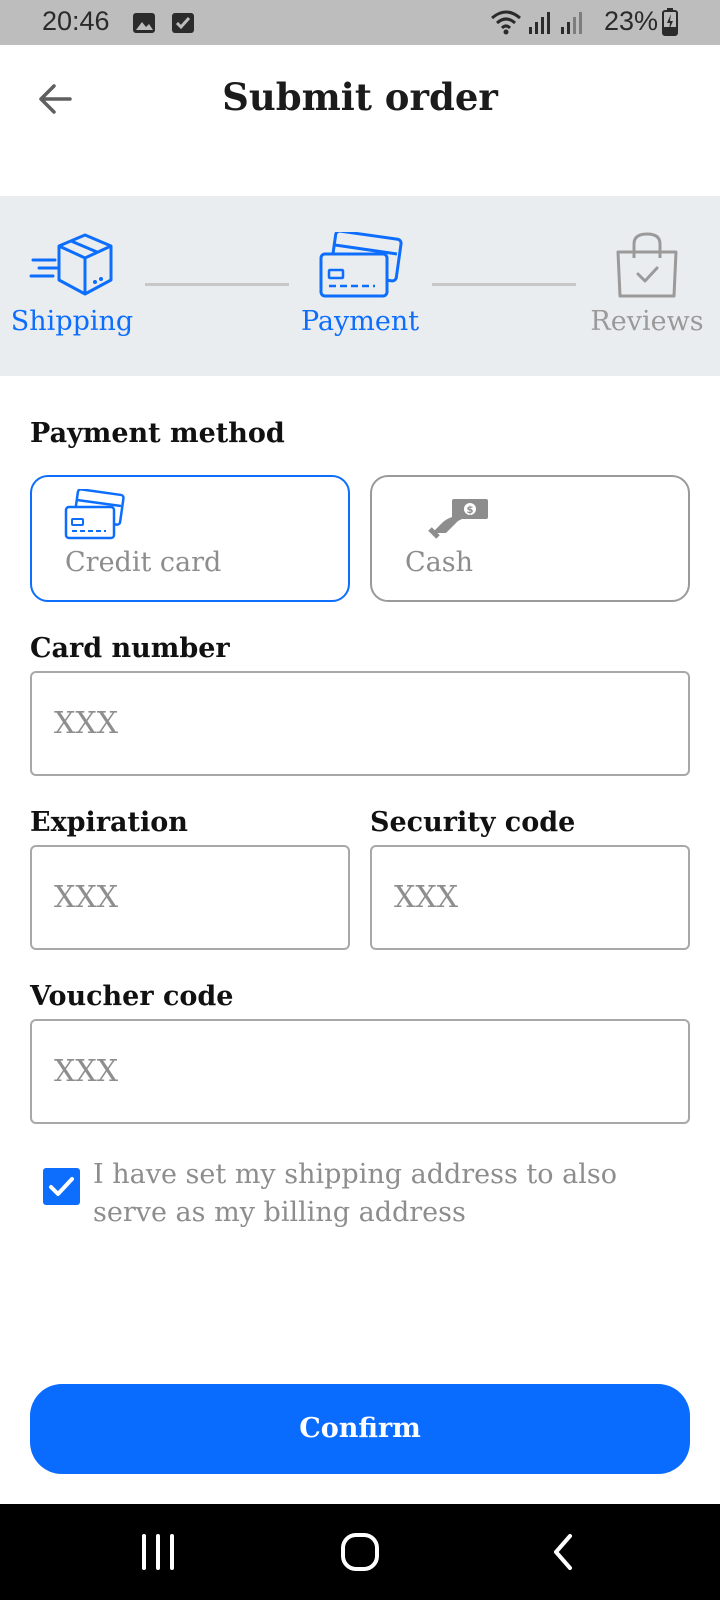  I want to click on step-reviews: Reviews, so click(641, 284).